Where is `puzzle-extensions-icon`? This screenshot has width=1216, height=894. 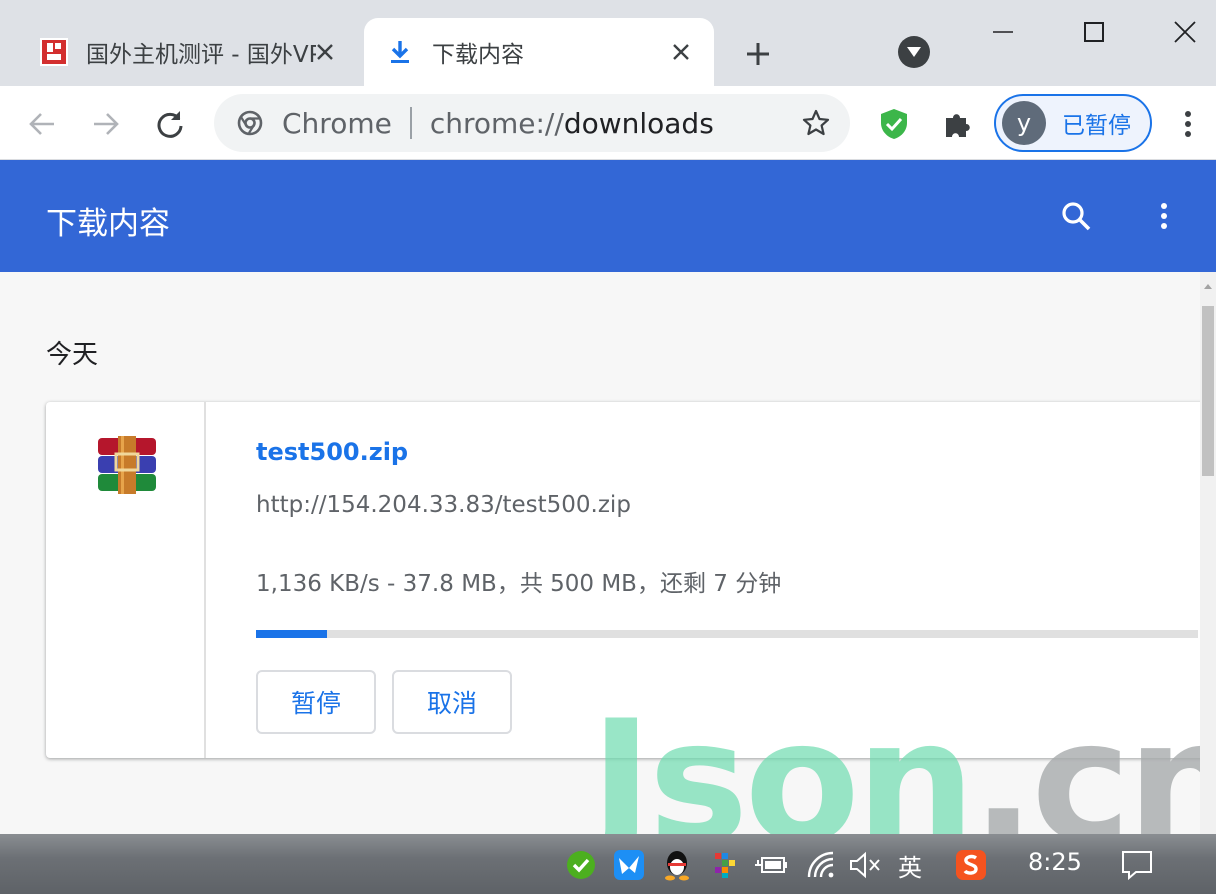 puzzle-extensions-icon is located at coordinates (958, 124).